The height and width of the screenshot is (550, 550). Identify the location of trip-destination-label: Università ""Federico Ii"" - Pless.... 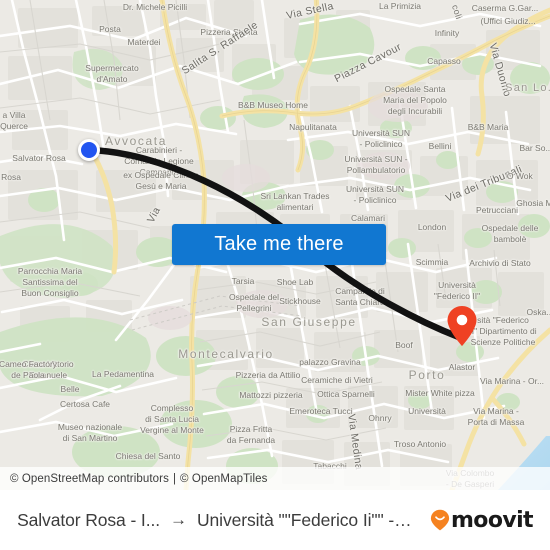
(304, 520).